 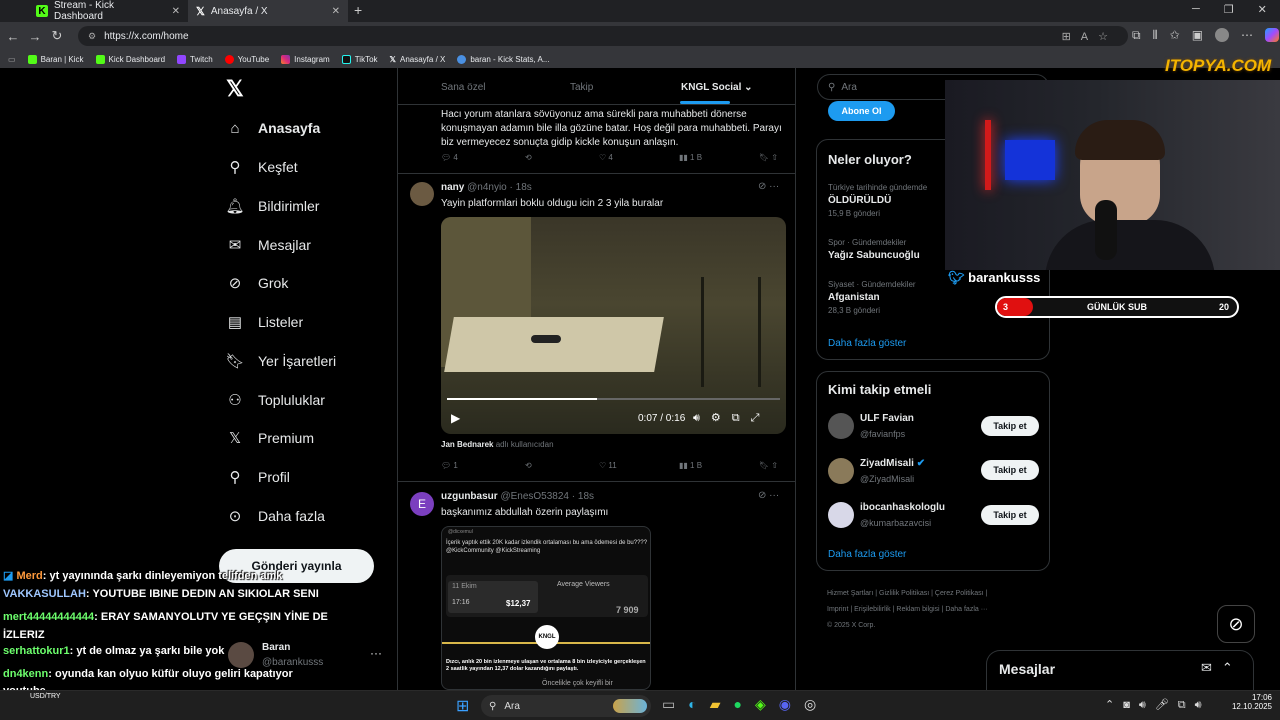 I want to click on x-logo-icon: 𝕏, so click(x=235, y=89).